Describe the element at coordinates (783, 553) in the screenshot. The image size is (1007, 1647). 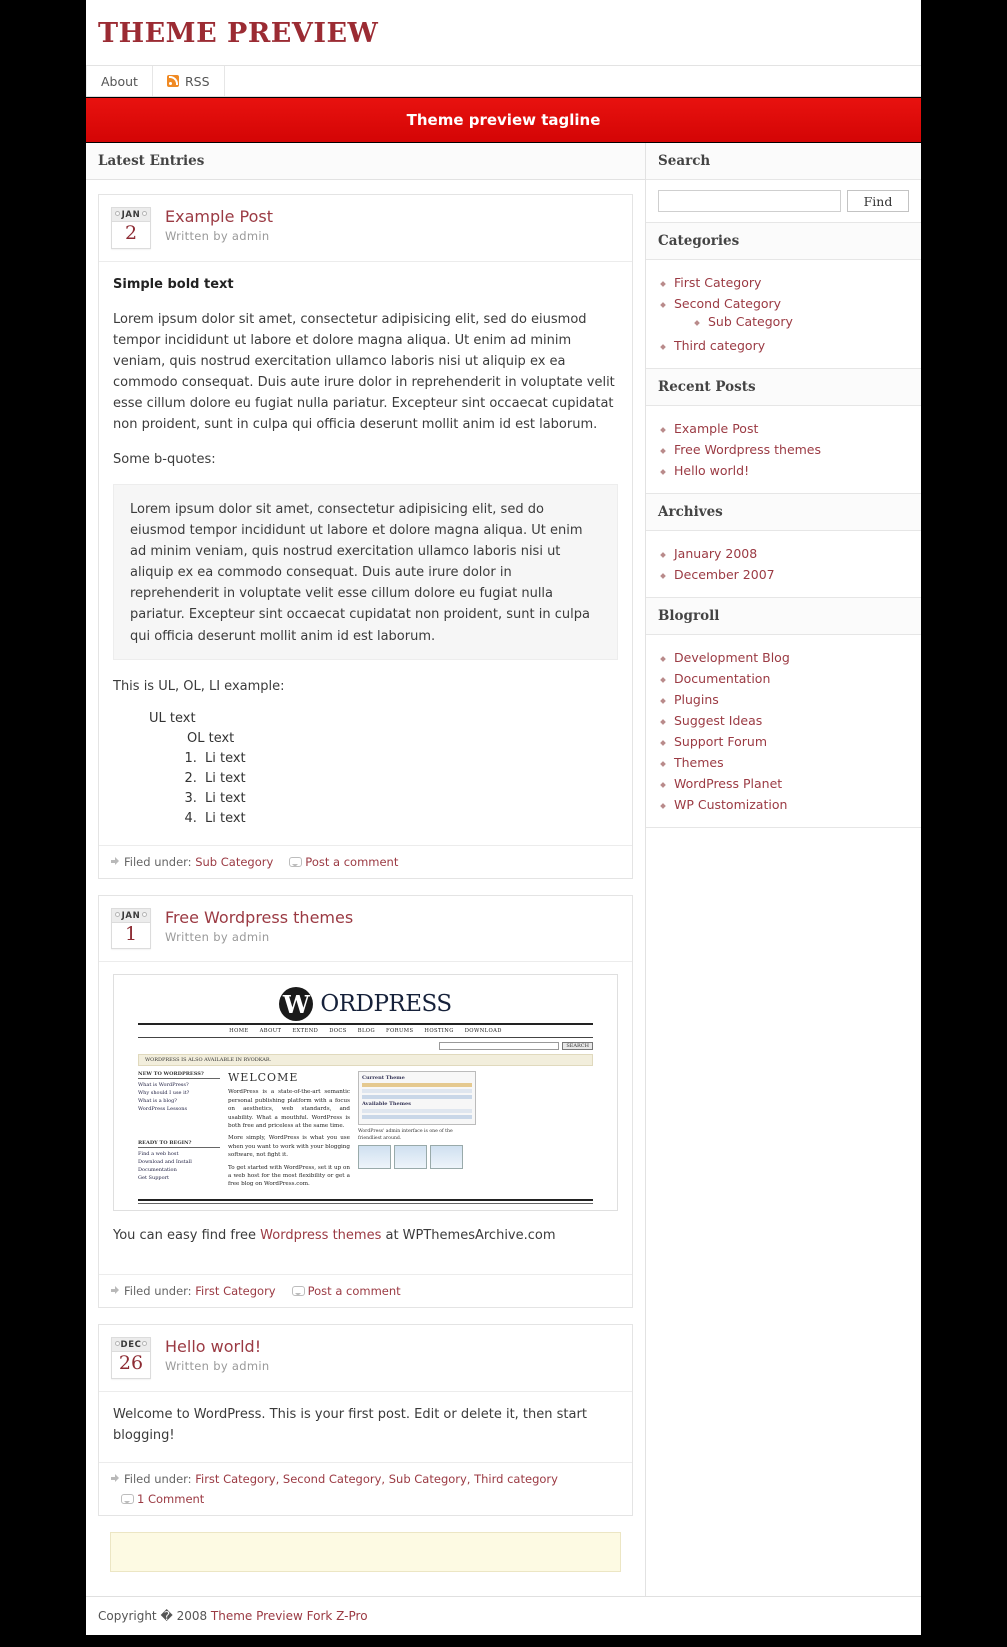
I see `list-item: January 2008` at that location.